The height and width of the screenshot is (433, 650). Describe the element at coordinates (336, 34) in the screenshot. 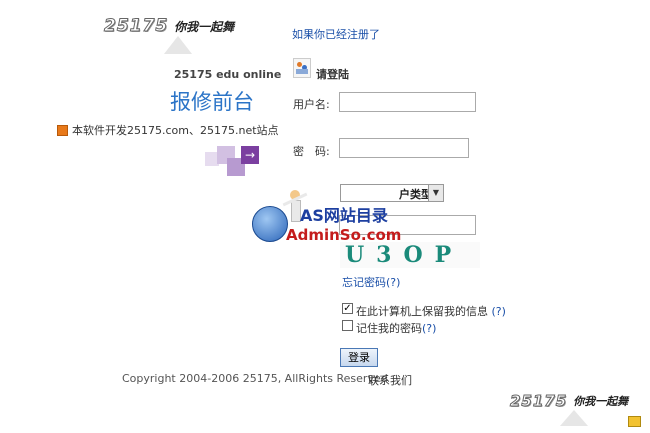

I see `registered-link: 如果你已经注册了` at that location.